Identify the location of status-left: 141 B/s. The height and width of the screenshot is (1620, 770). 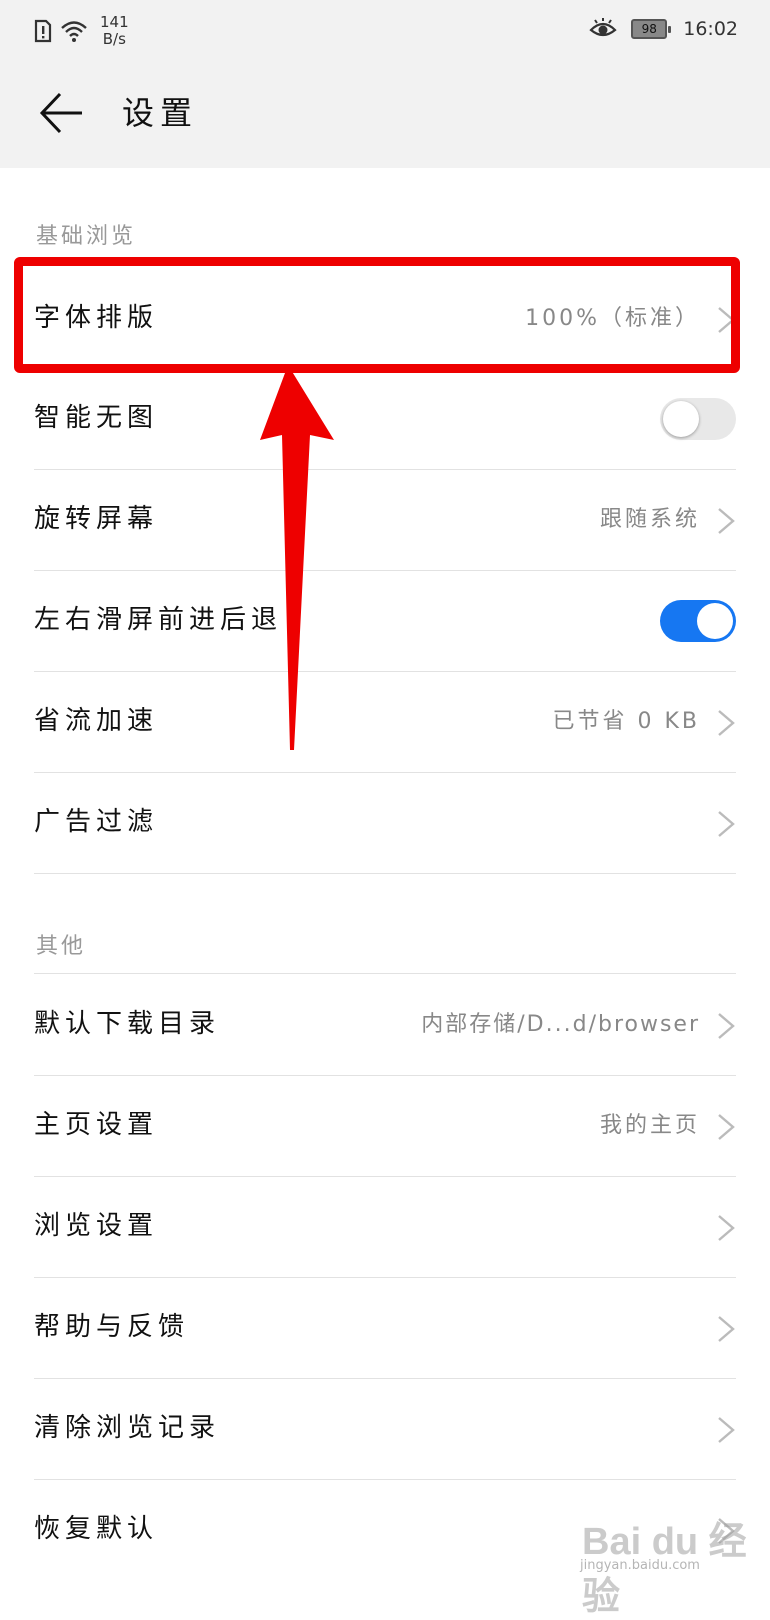
(81, 31).